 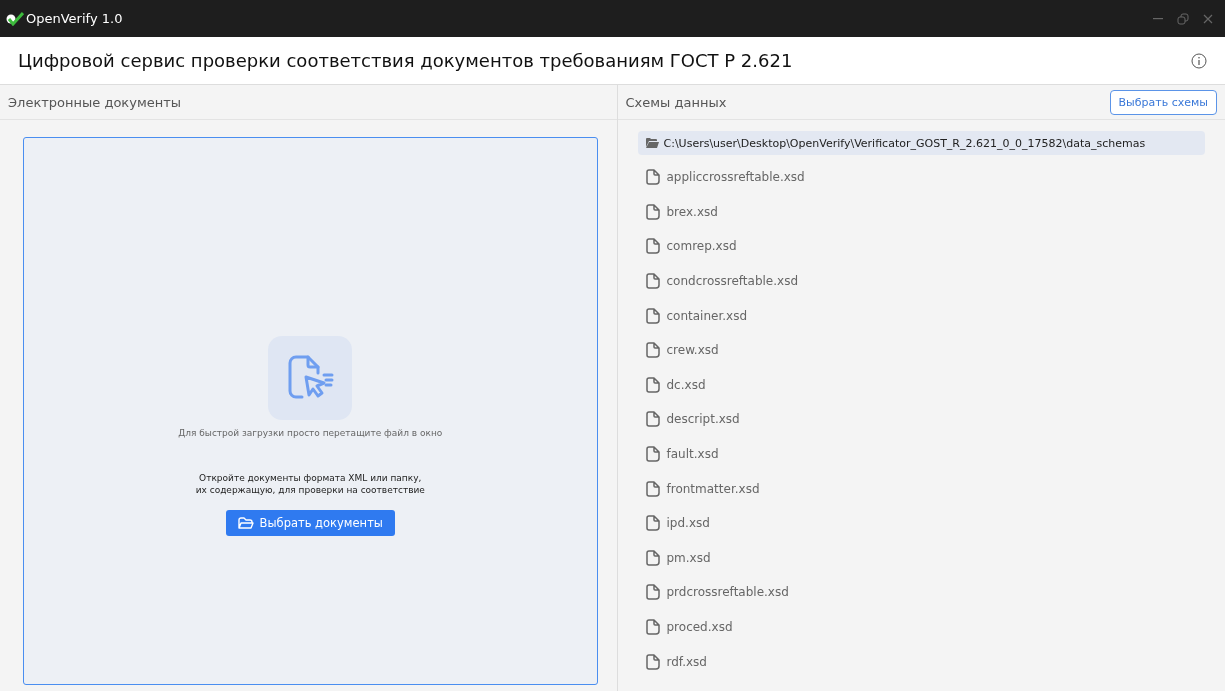 What do you see at coordinates (676, 102) in the screenshot?
I see `panel-heading: Схемы данных` at bounding box center [676, 102].